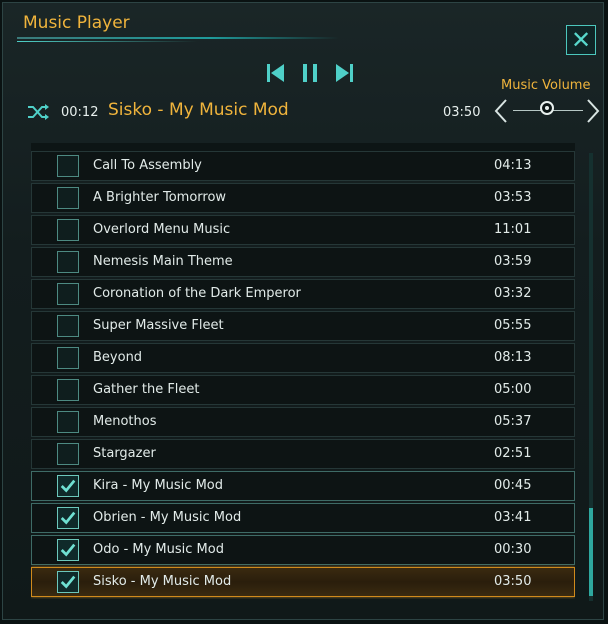  Describe the element at coordinates (501, 111) in the screenshot. I see `volume-down-chevron-icon` at that location.